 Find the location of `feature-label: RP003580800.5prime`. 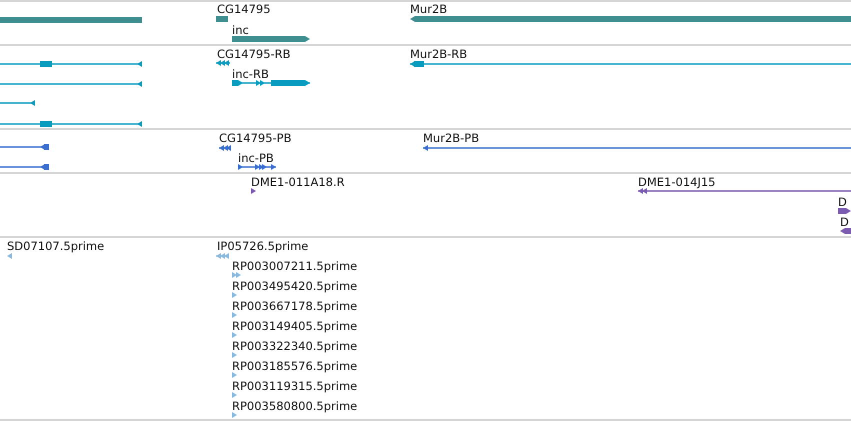

feature-label: RP003580800.5prime is located at coordinates (295, 406).